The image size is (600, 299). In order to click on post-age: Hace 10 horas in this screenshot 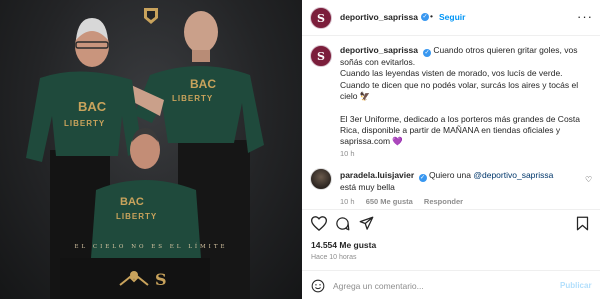, I will do `click(334, 257)`.